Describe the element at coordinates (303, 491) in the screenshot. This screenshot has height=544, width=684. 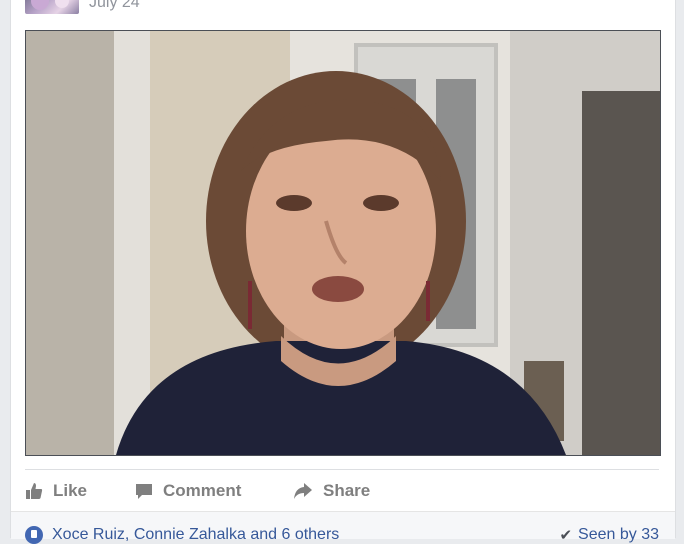
I see `share-arrow-icon` at that location.